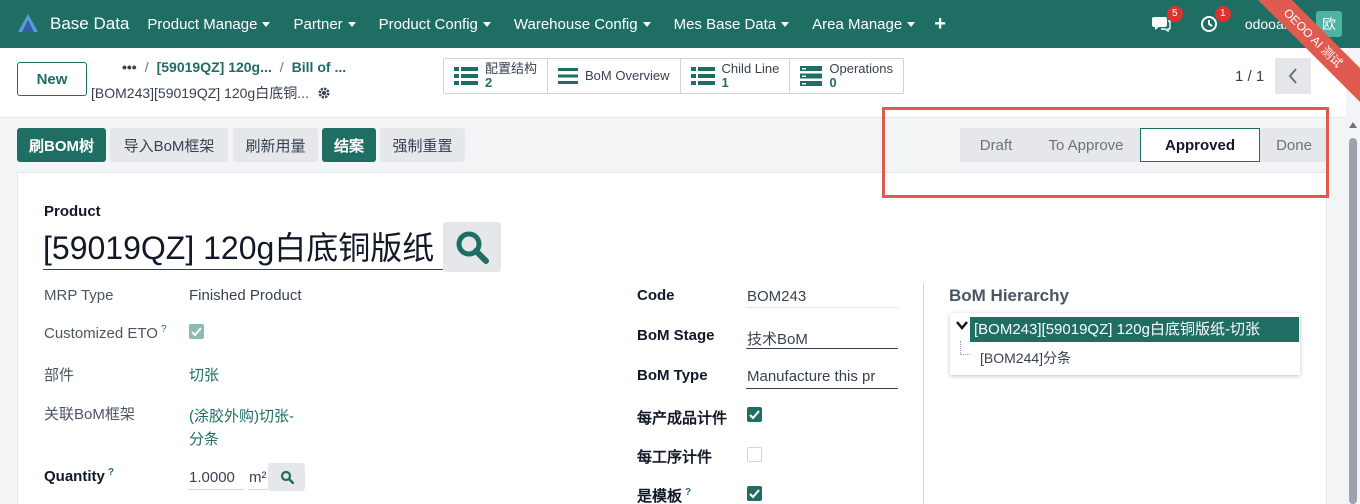  I want to click on highlight-annotation-box, so click(1105, 152).